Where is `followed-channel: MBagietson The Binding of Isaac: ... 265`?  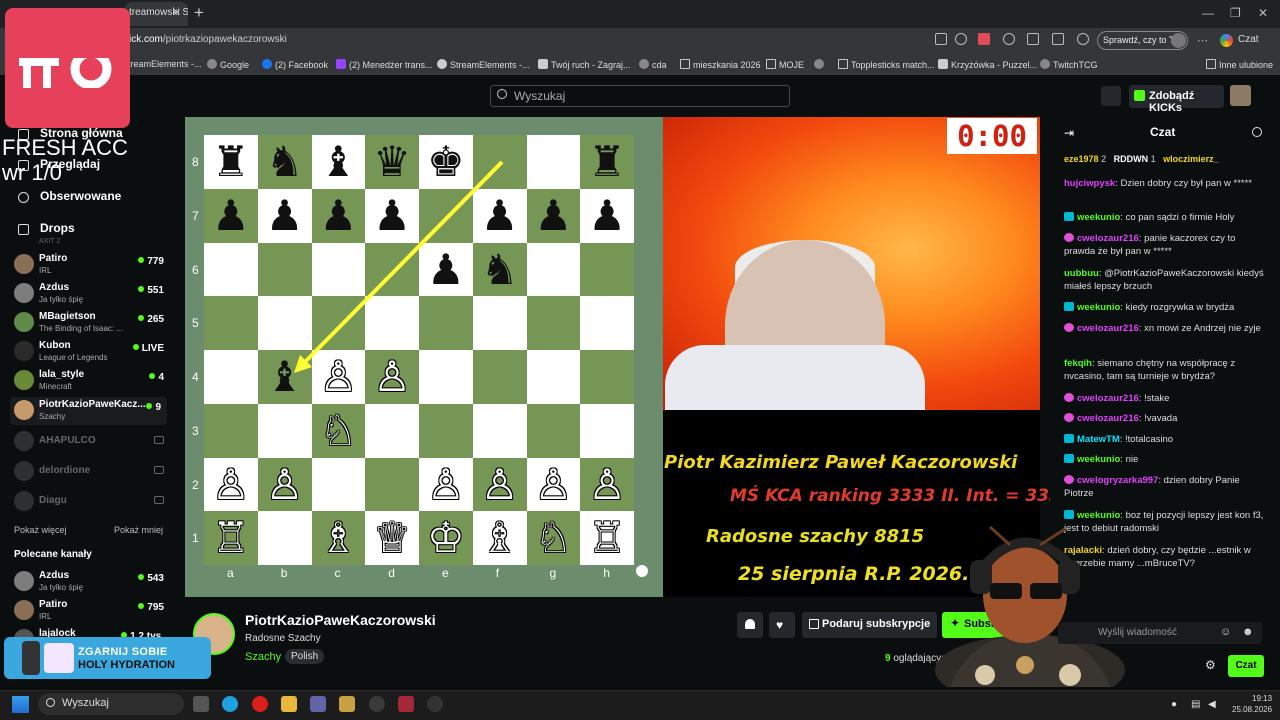
followed-channel: MBagietson The Binding of Isaac: ... 265 is located at coordinates (94, 323).